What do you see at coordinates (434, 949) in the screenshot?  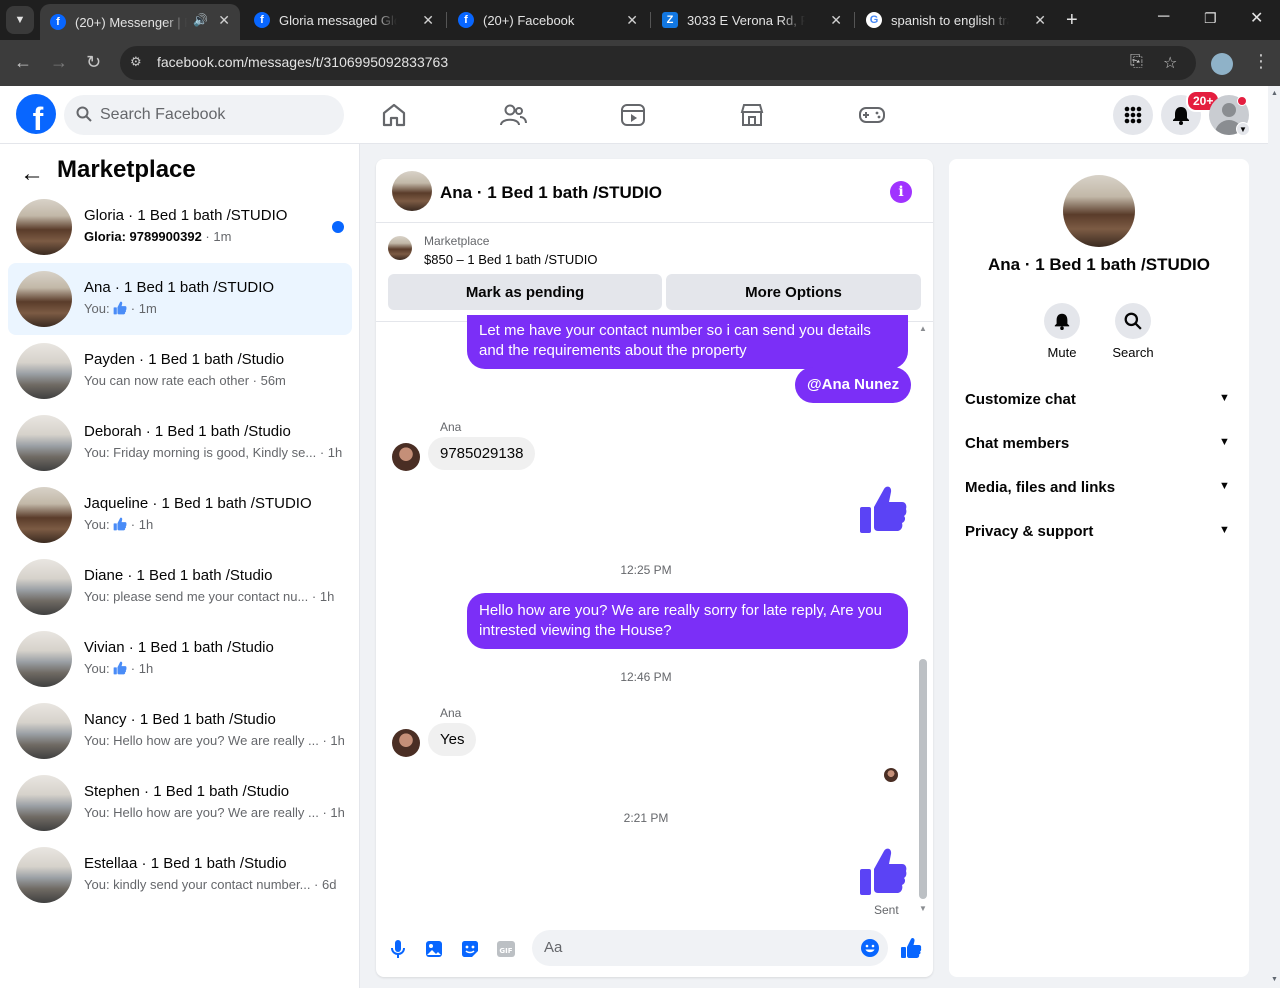 I see `photo-icon` at bounding box center [434, 949].